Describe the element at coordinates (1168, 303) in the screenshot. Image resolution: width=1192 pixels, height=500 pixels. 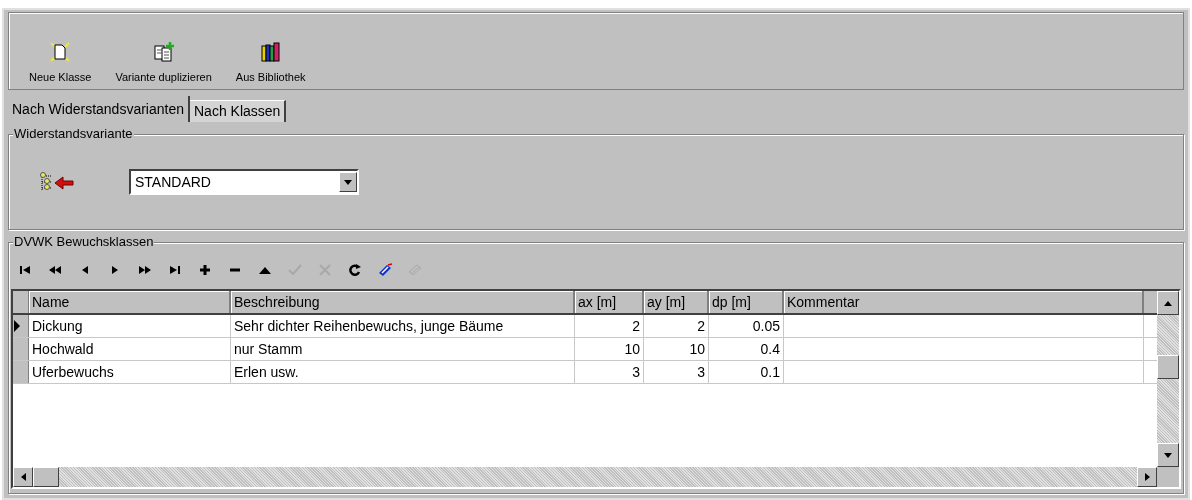
I see `scroll-up-icon` at that location.